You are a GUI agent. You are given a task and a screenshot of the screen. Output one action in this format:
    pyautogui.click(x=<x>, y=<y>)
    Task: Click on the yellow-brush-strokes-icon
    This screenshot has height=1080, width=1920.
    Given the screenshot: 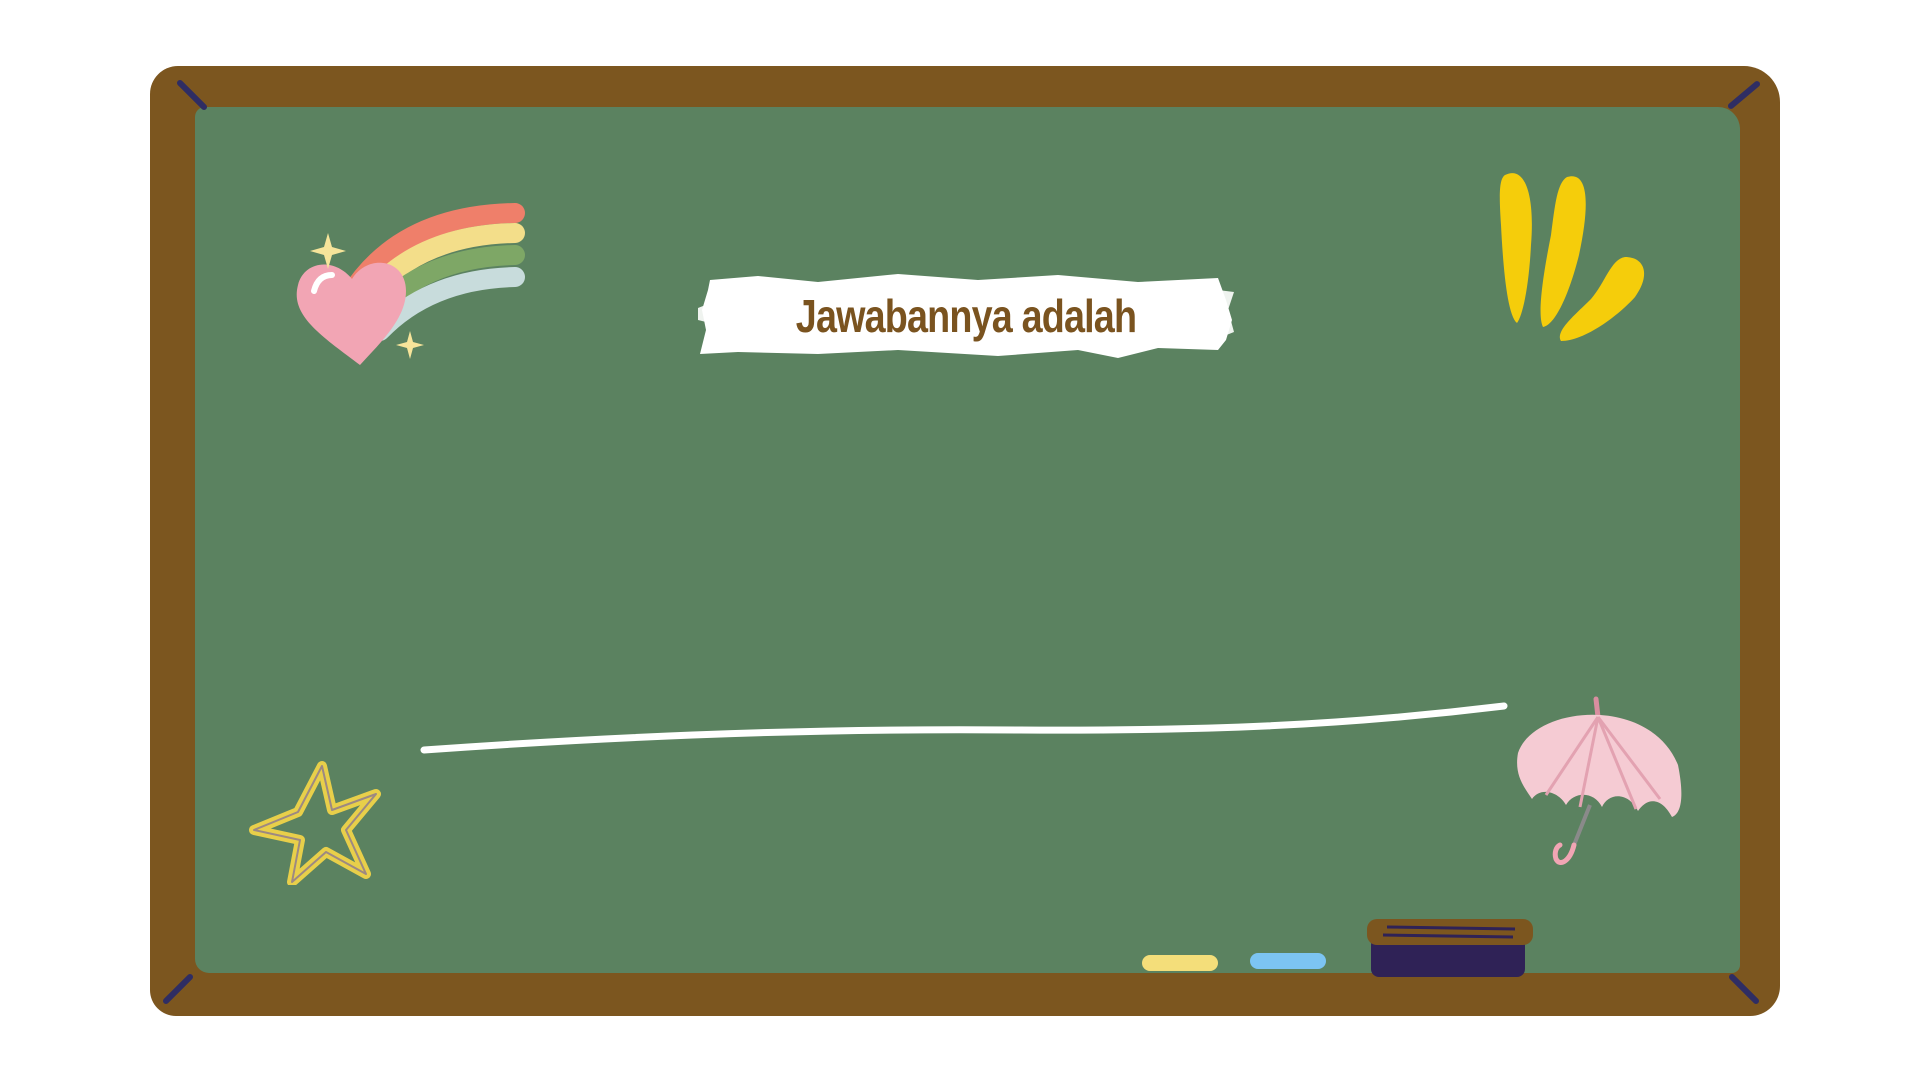 What is the action you would take?
    pyautogui.click(x=1572, y=257)
    